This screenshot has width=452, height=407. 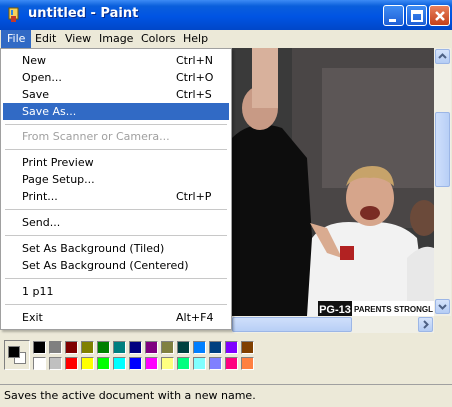 I want to click on scroll-right-button, so click(x=425, y=324).